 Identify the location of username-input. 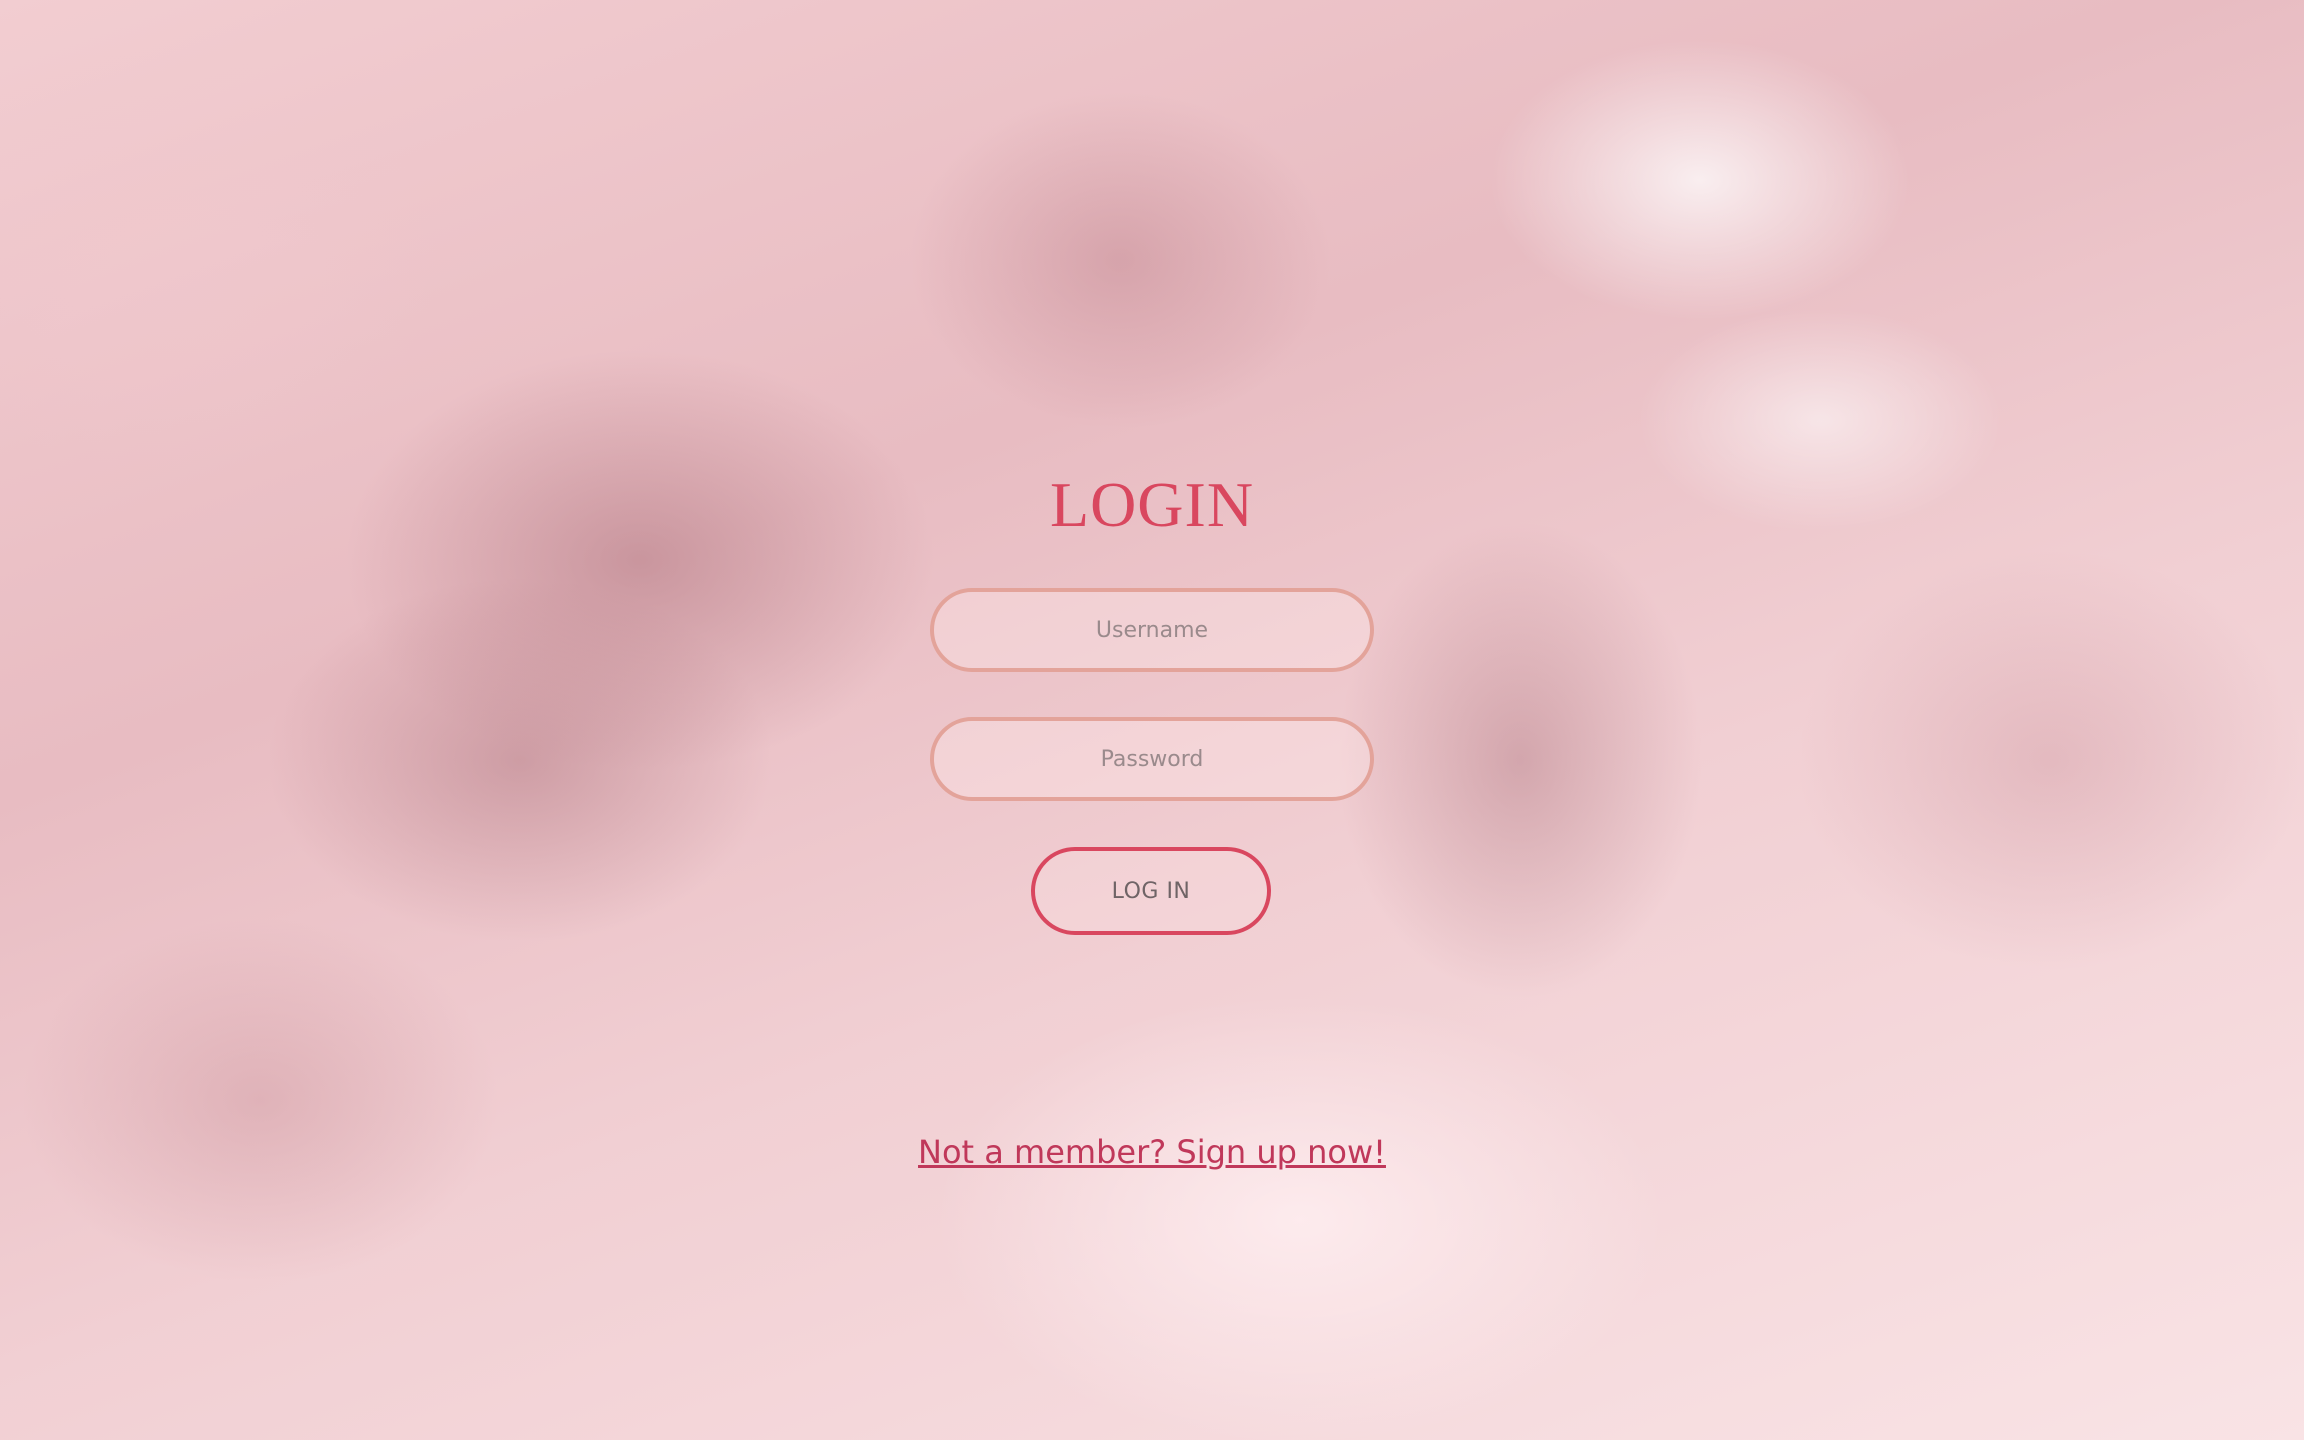
(1152, 630).